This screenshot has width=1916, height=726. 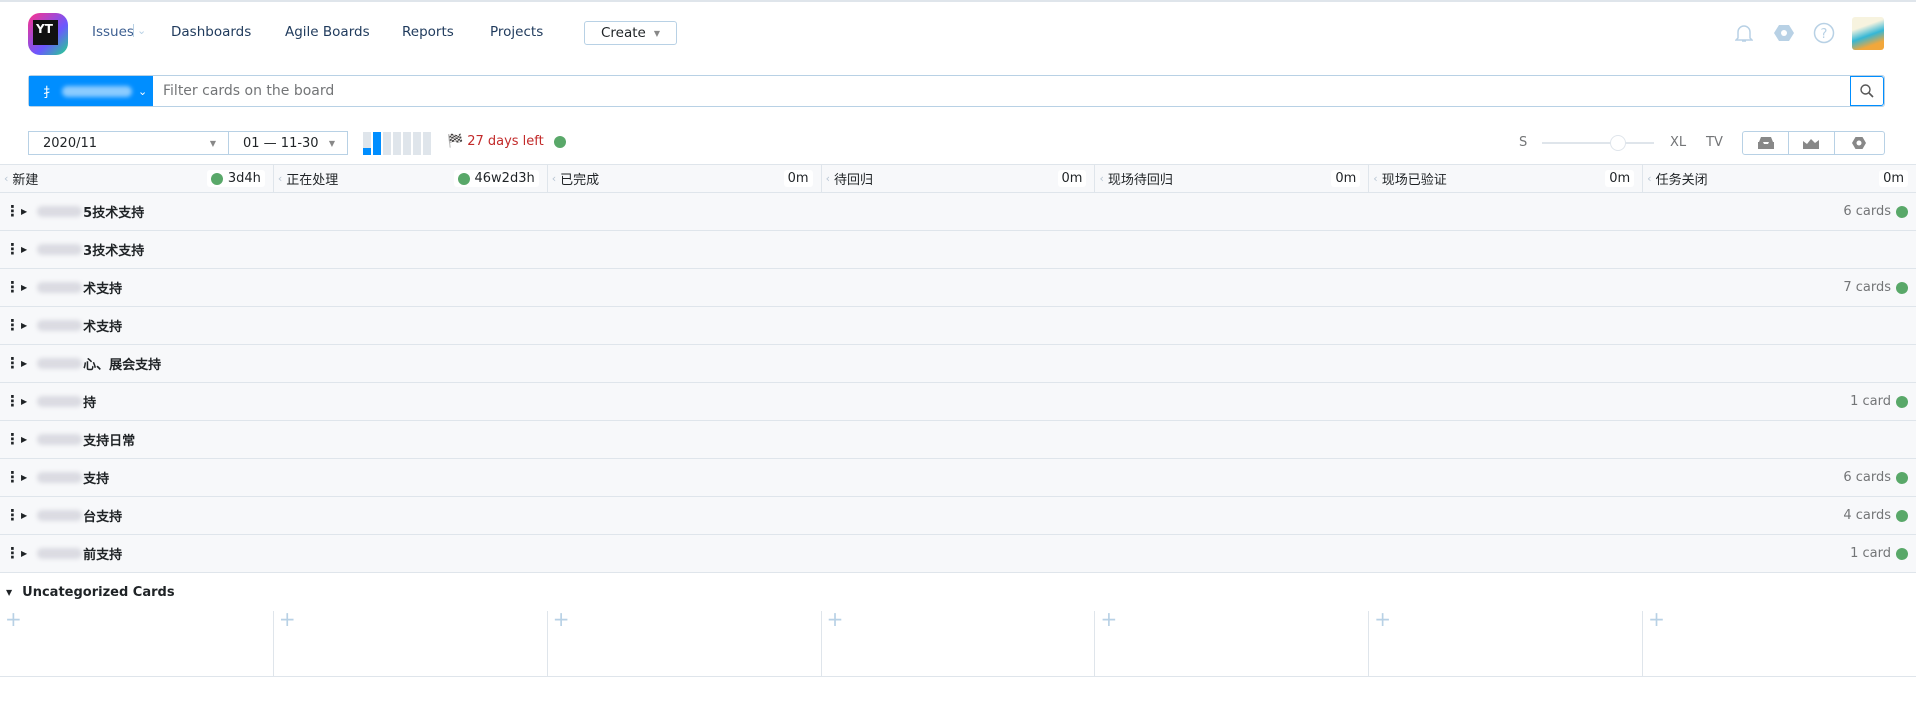 What do you see at coordinates (1894, 178) in the screenshot?
I see `column-time: 0m` at bounding box center [1894, 178].